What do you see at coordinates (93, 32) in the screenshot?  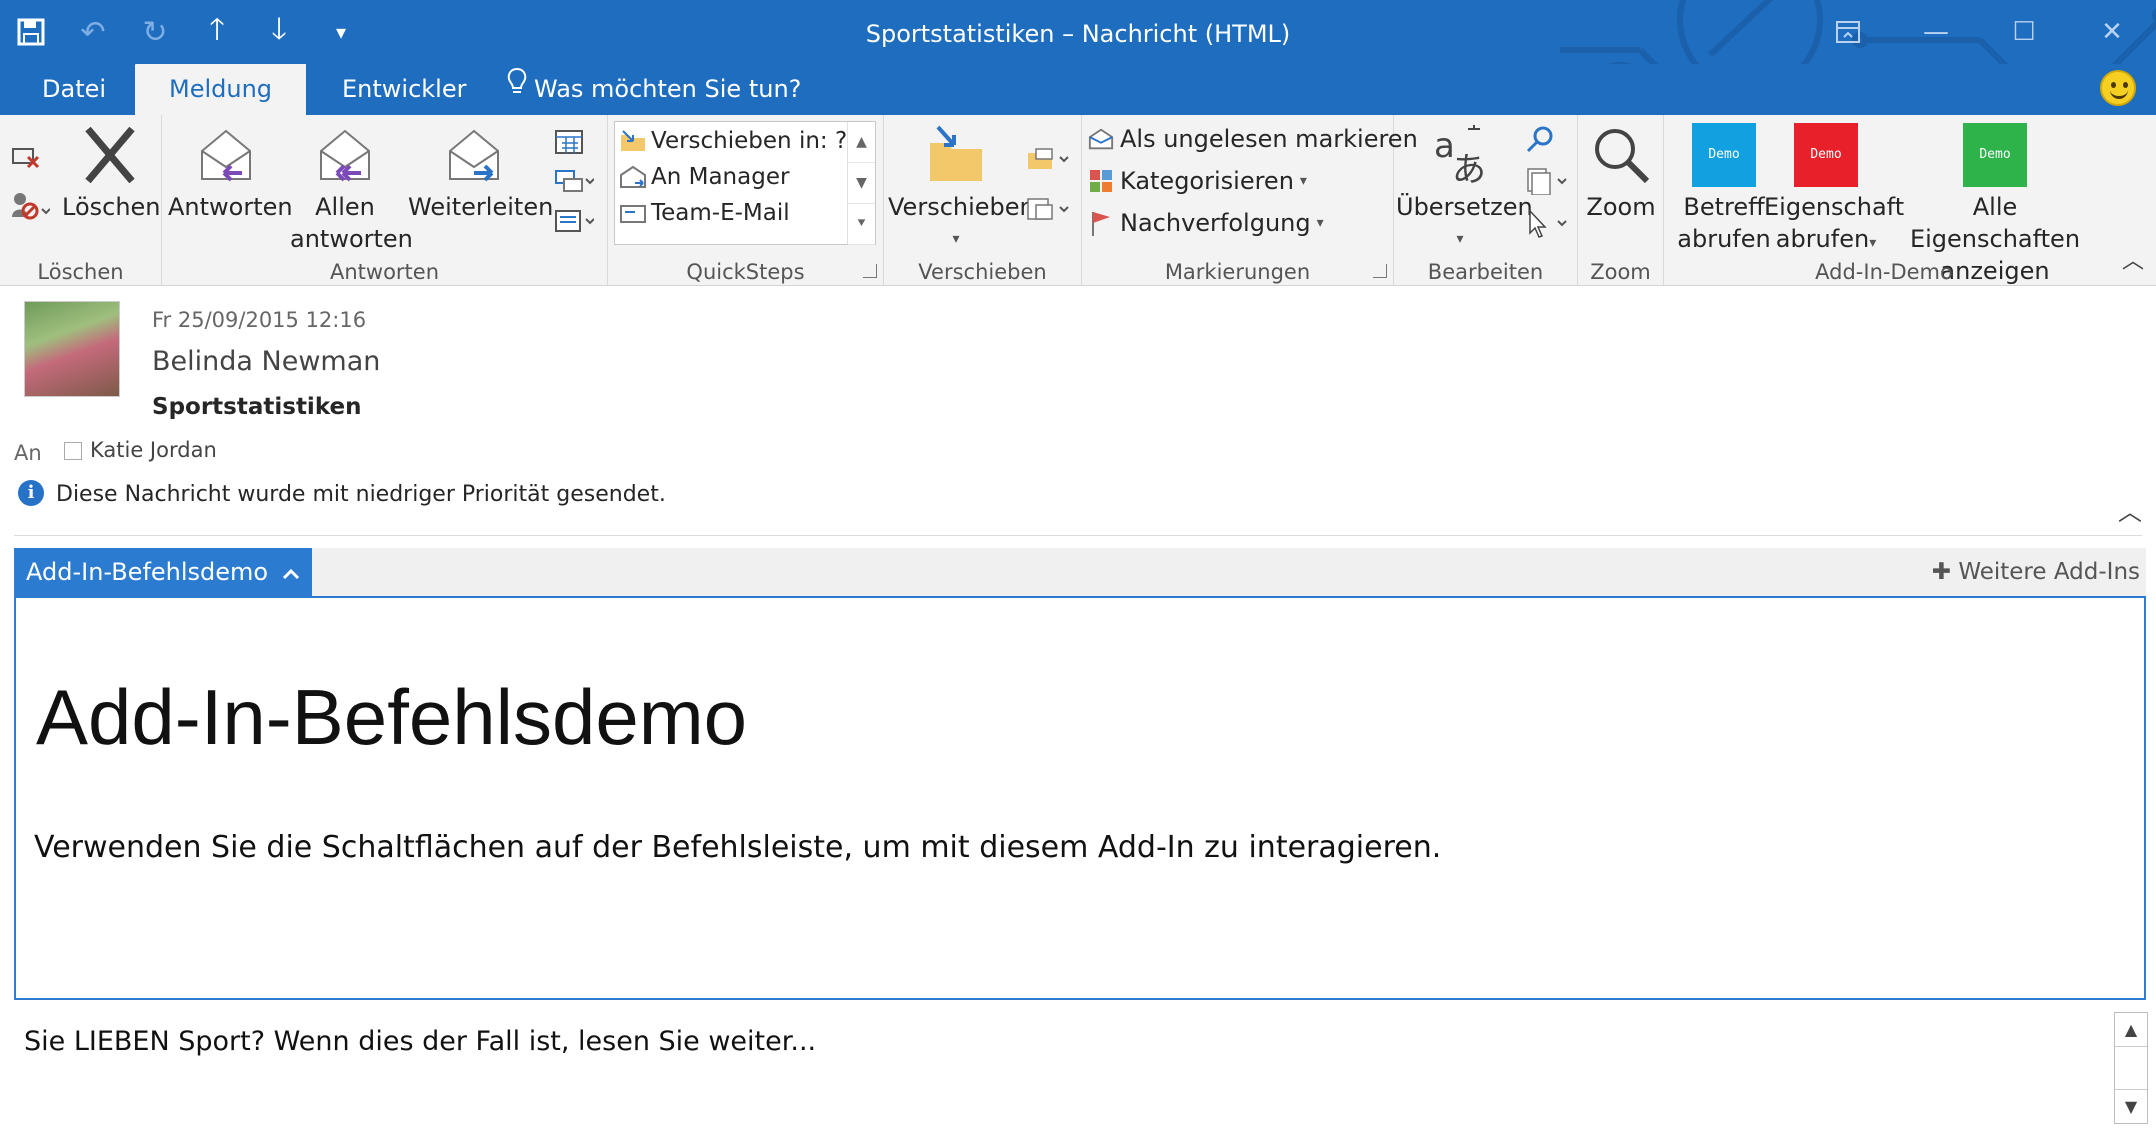 I see `undo-icon: ↶` at bounding box center [93, 32].